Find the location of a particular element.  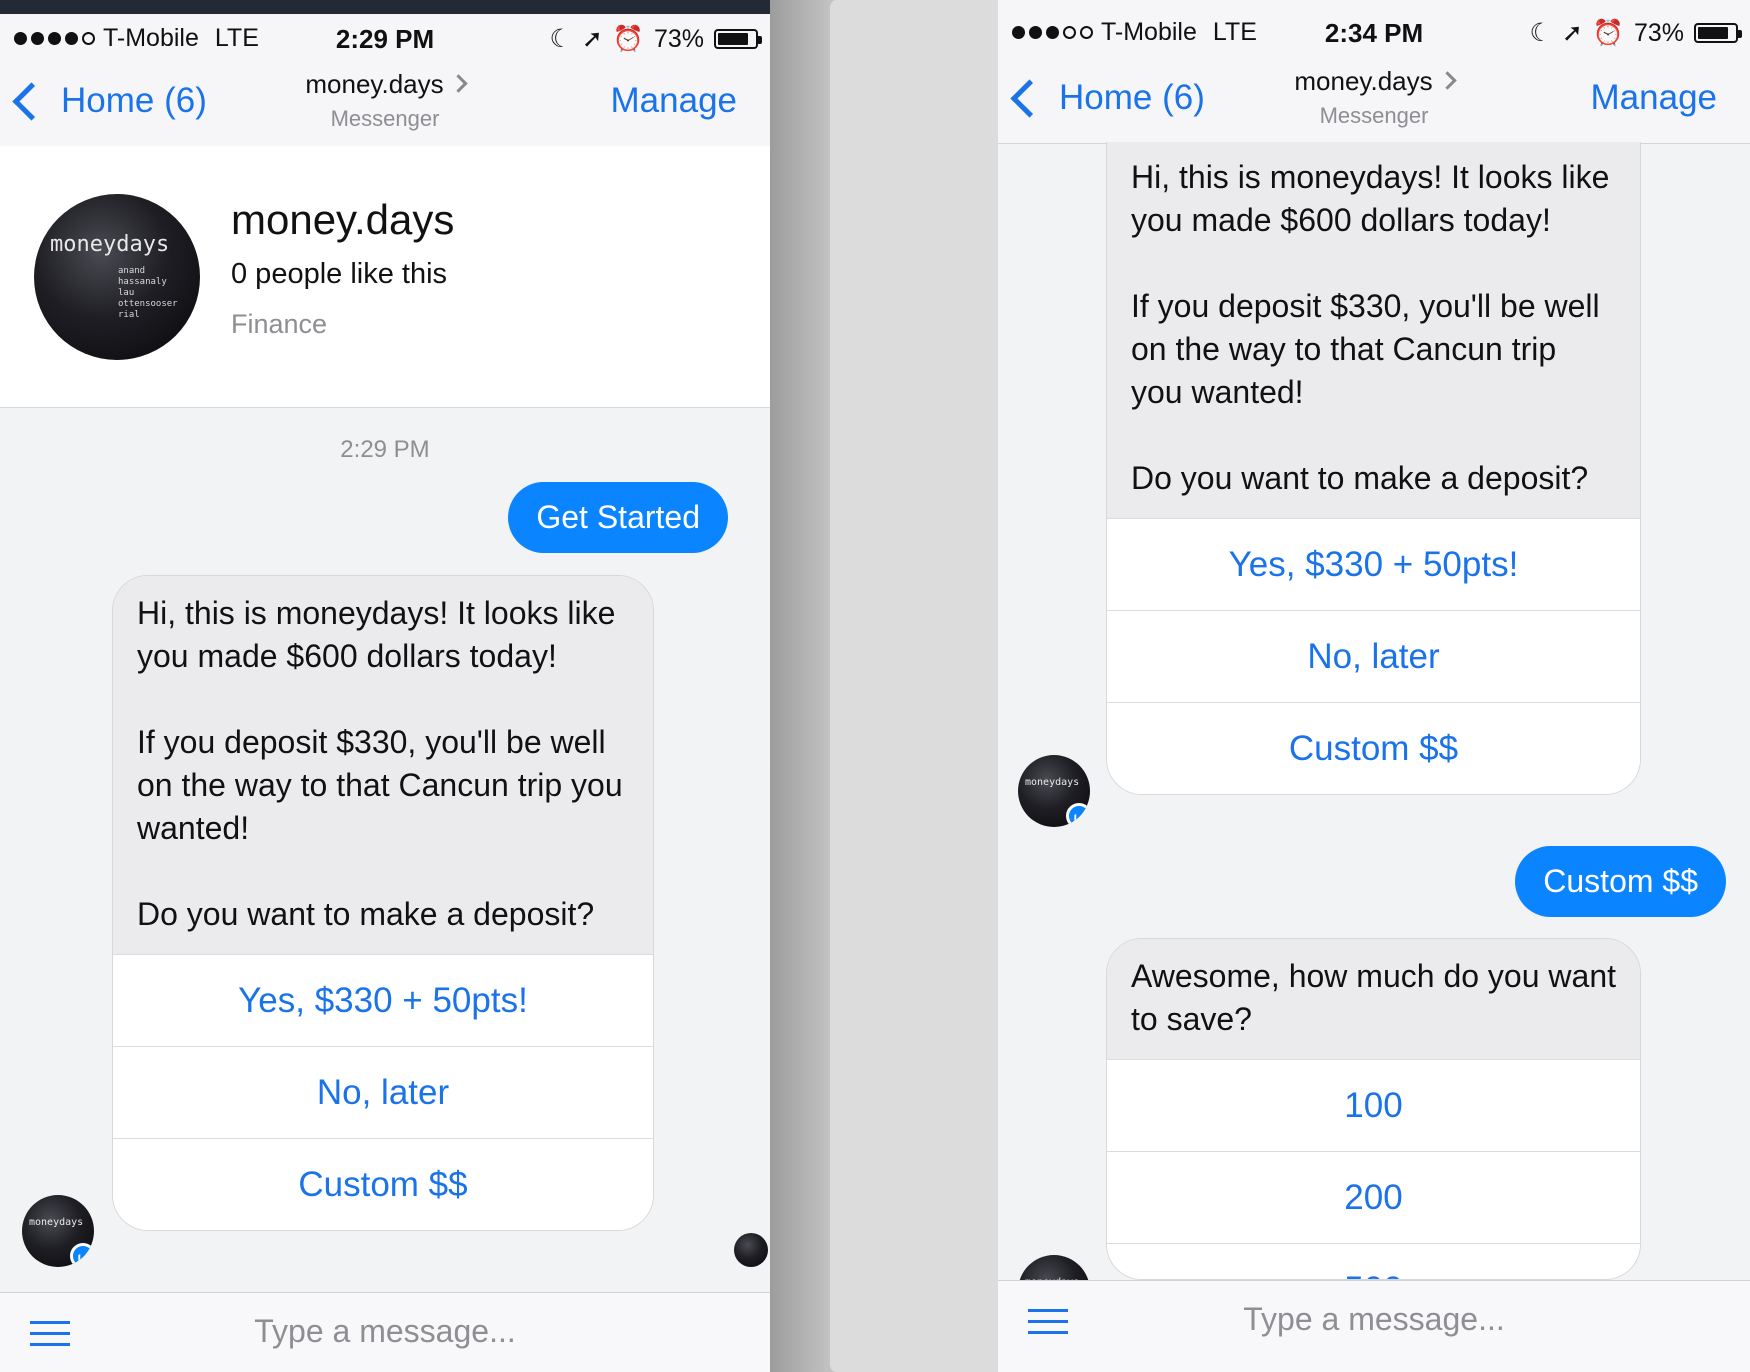

bot-message-text: Awesome, how much do you want to save? is located at coordinates (1373, 999).